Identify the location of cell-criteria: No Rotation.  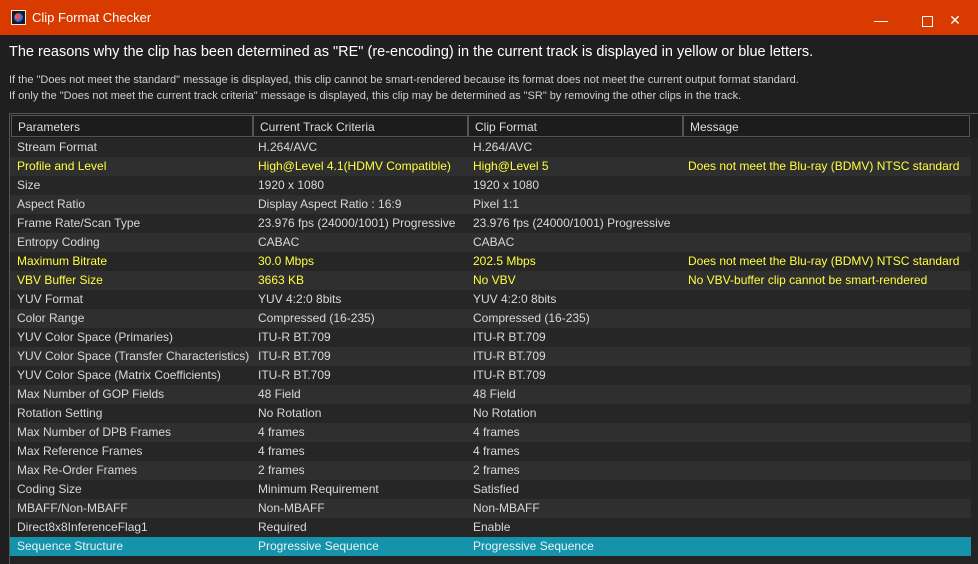
(290, 413).